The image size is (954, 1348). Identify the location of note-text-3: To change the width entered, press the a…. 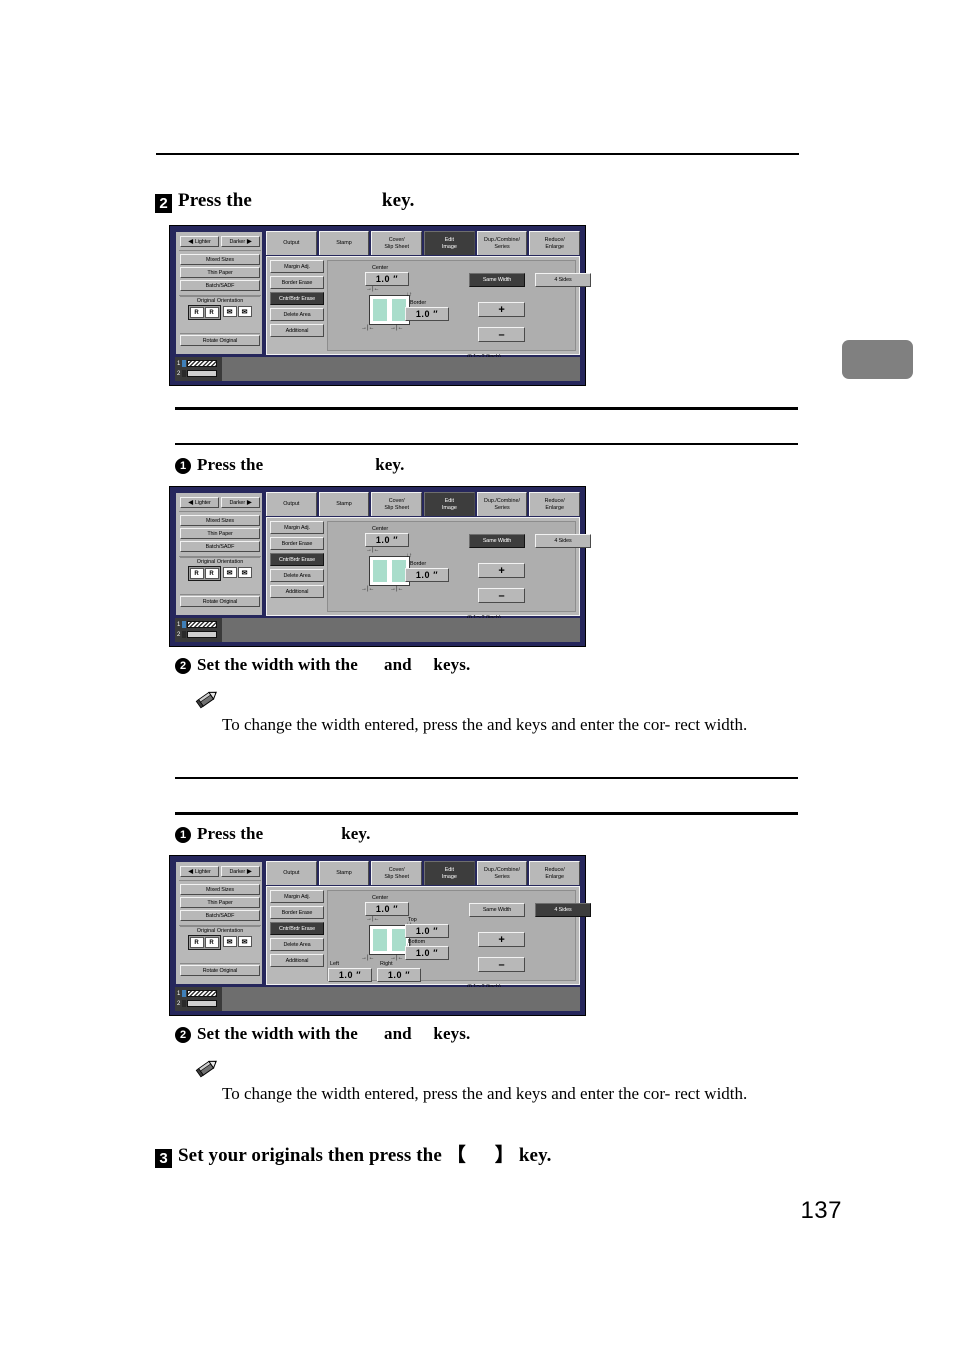
(485, 1093).